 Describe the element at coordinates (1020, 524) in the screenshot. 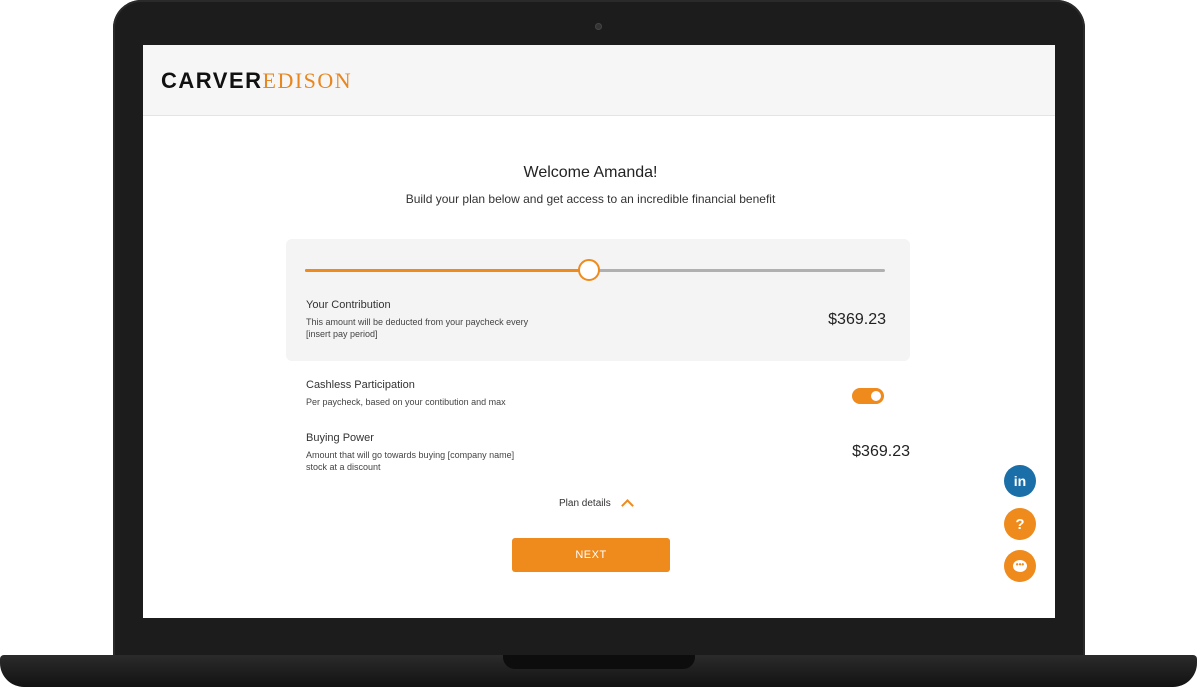

I see `help-icon: ?` at that location.